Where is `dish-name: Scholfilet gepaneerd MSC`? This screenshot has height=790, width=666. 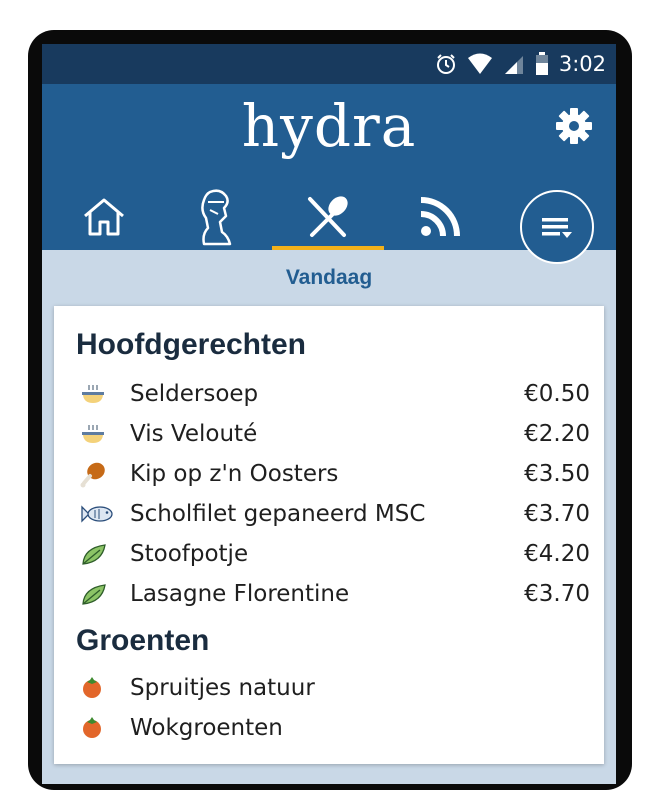 dish-name: Scholfilet gepaneerd MSC is located at coordinates (278, 514).